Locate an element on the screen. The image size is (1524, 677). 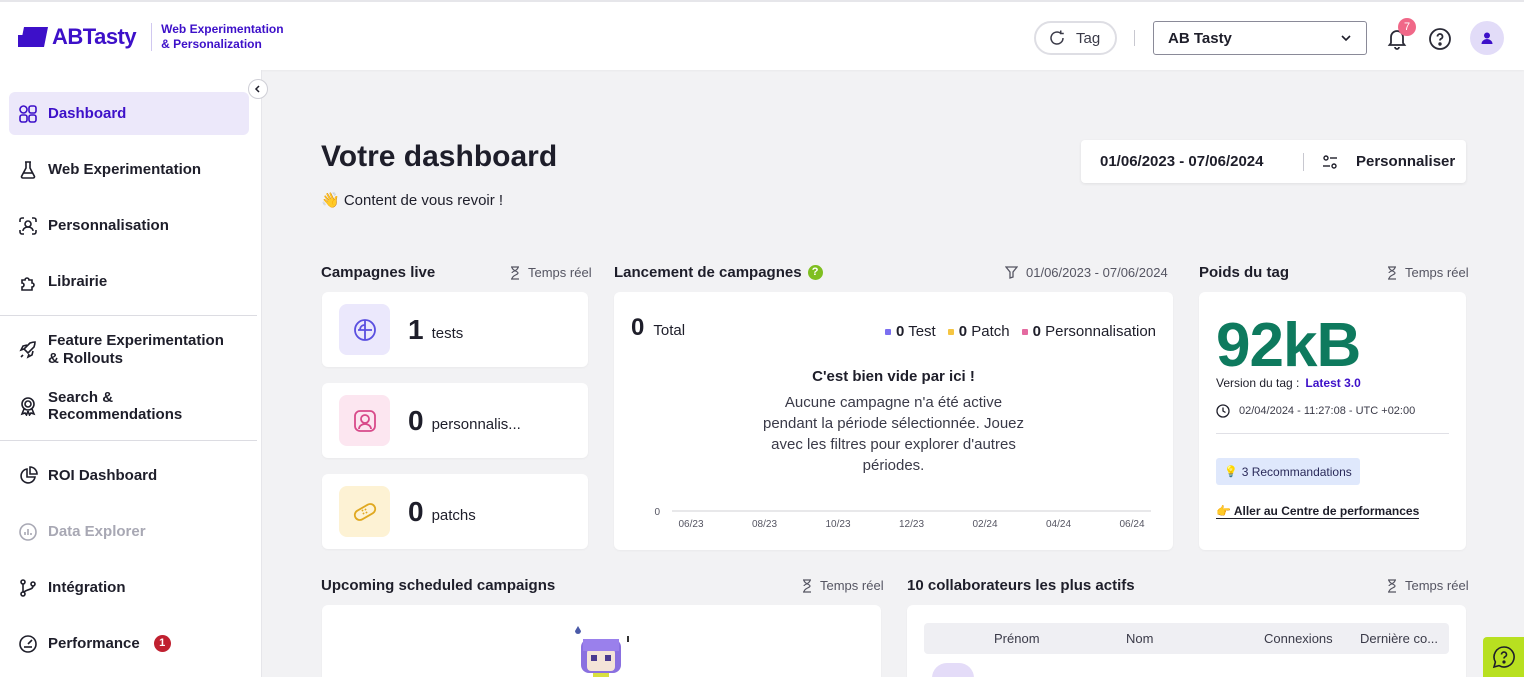
sidebar-item-dashboard: Dashboard is located at coordinates (129, 113).